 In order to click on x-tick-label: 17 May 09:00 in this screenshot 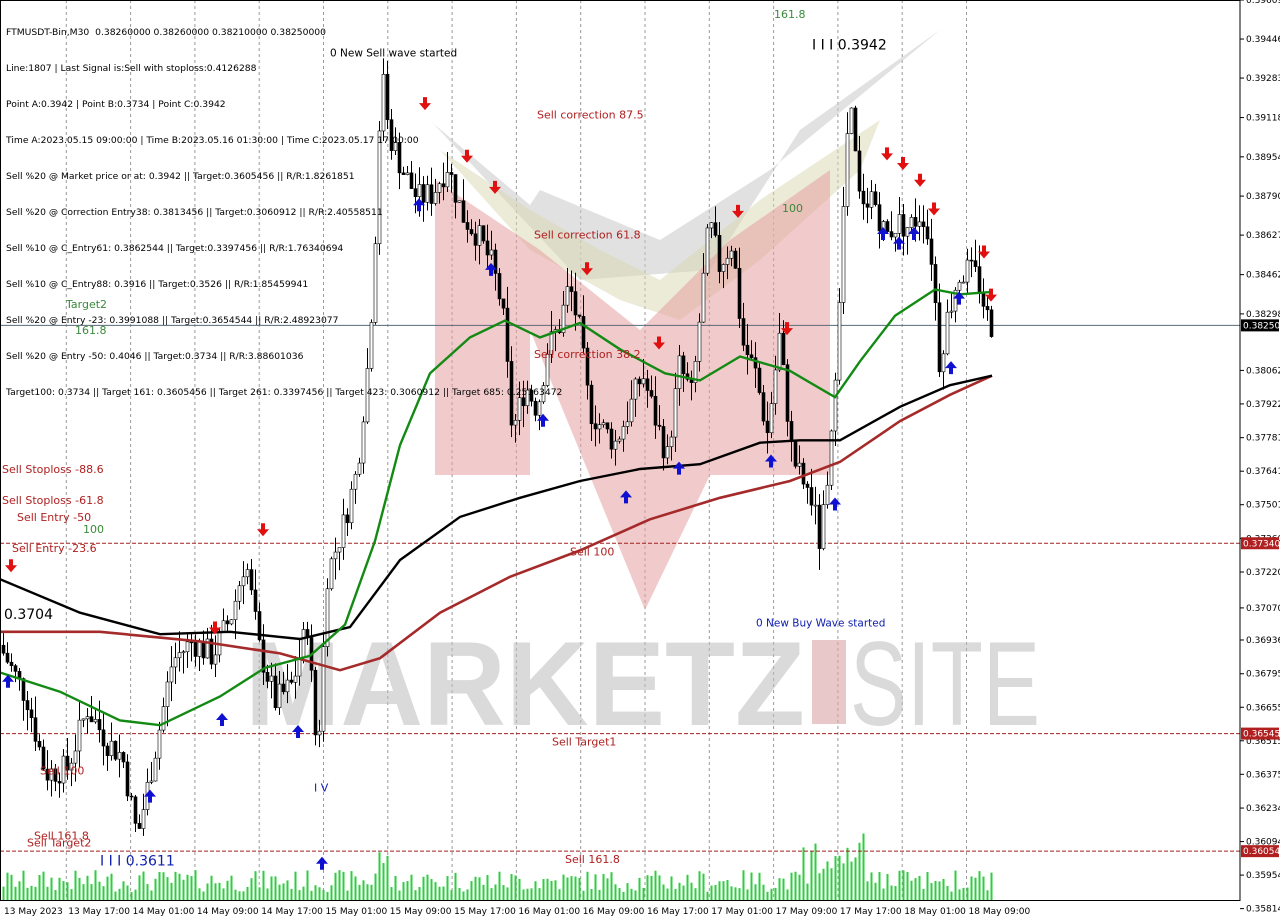, I will do `click(807, 912)`.